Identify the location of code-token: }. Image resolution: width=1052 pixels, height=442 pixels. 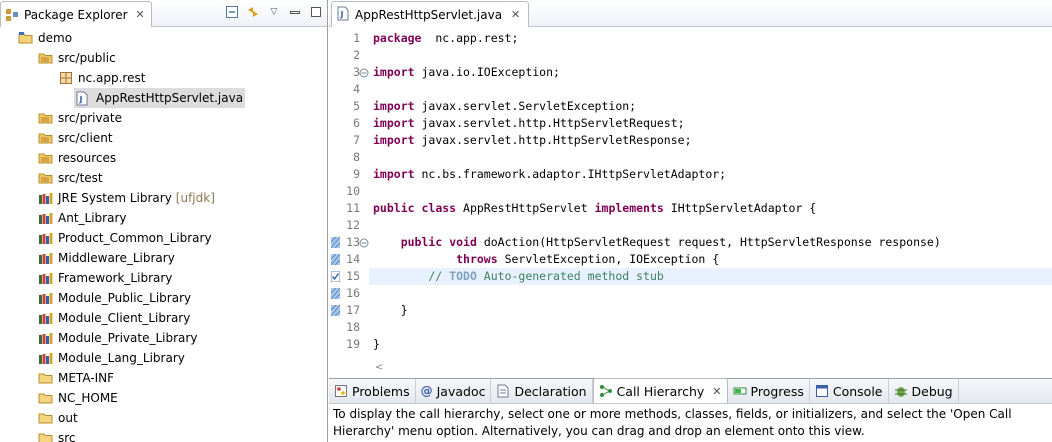
(390, 310).